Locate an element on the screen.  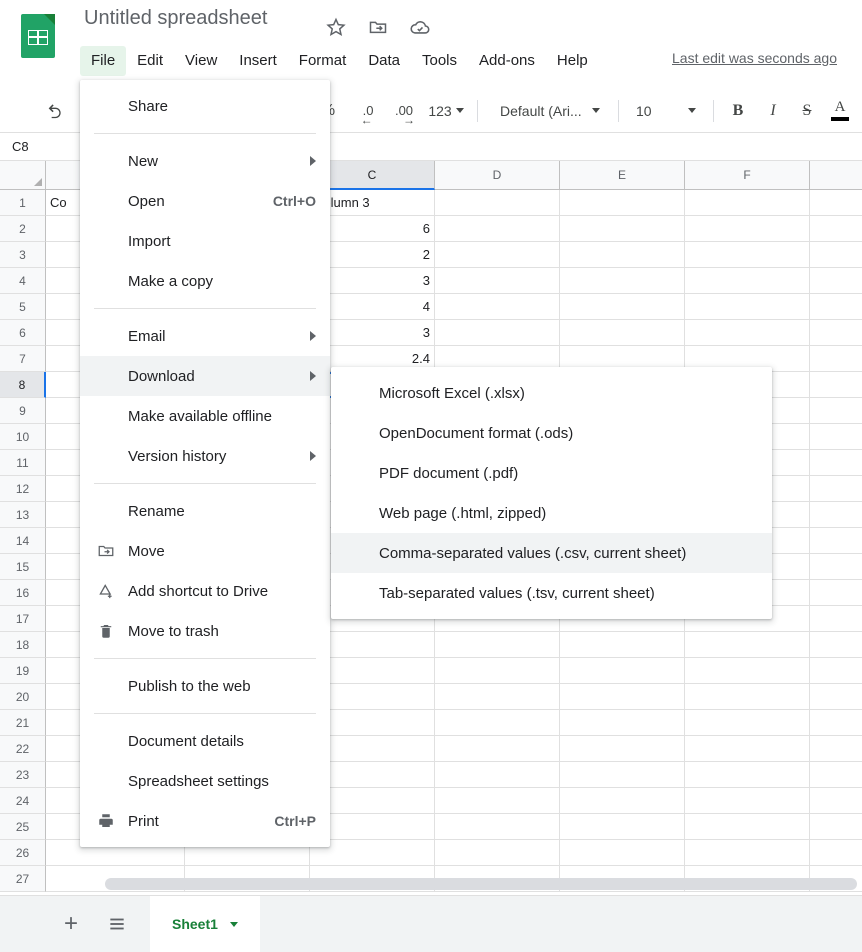
cell-G17 is located at coordinates (836, 619).